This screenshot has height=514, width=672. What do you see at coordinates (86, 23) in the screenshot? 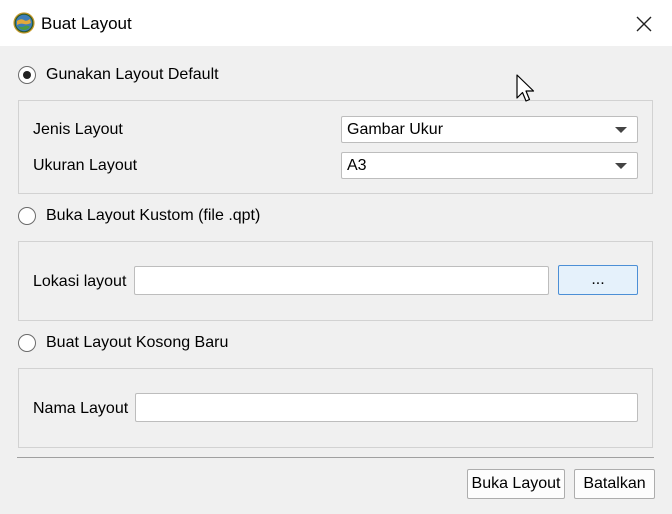
I see `window-title: Buat Layout` at bounding box center [86, 23].